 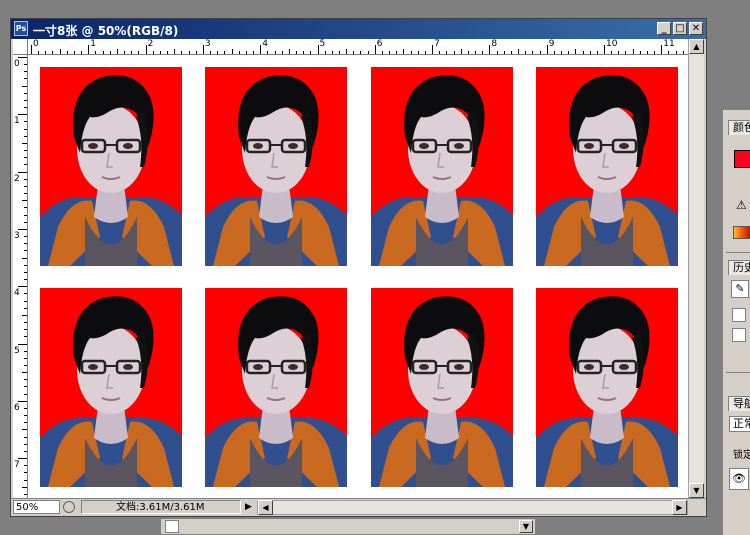 What do you see at coordinates (741, 455) in the screenshot?
I see `lock-label: 锁定` at bounding box center [741, 455].